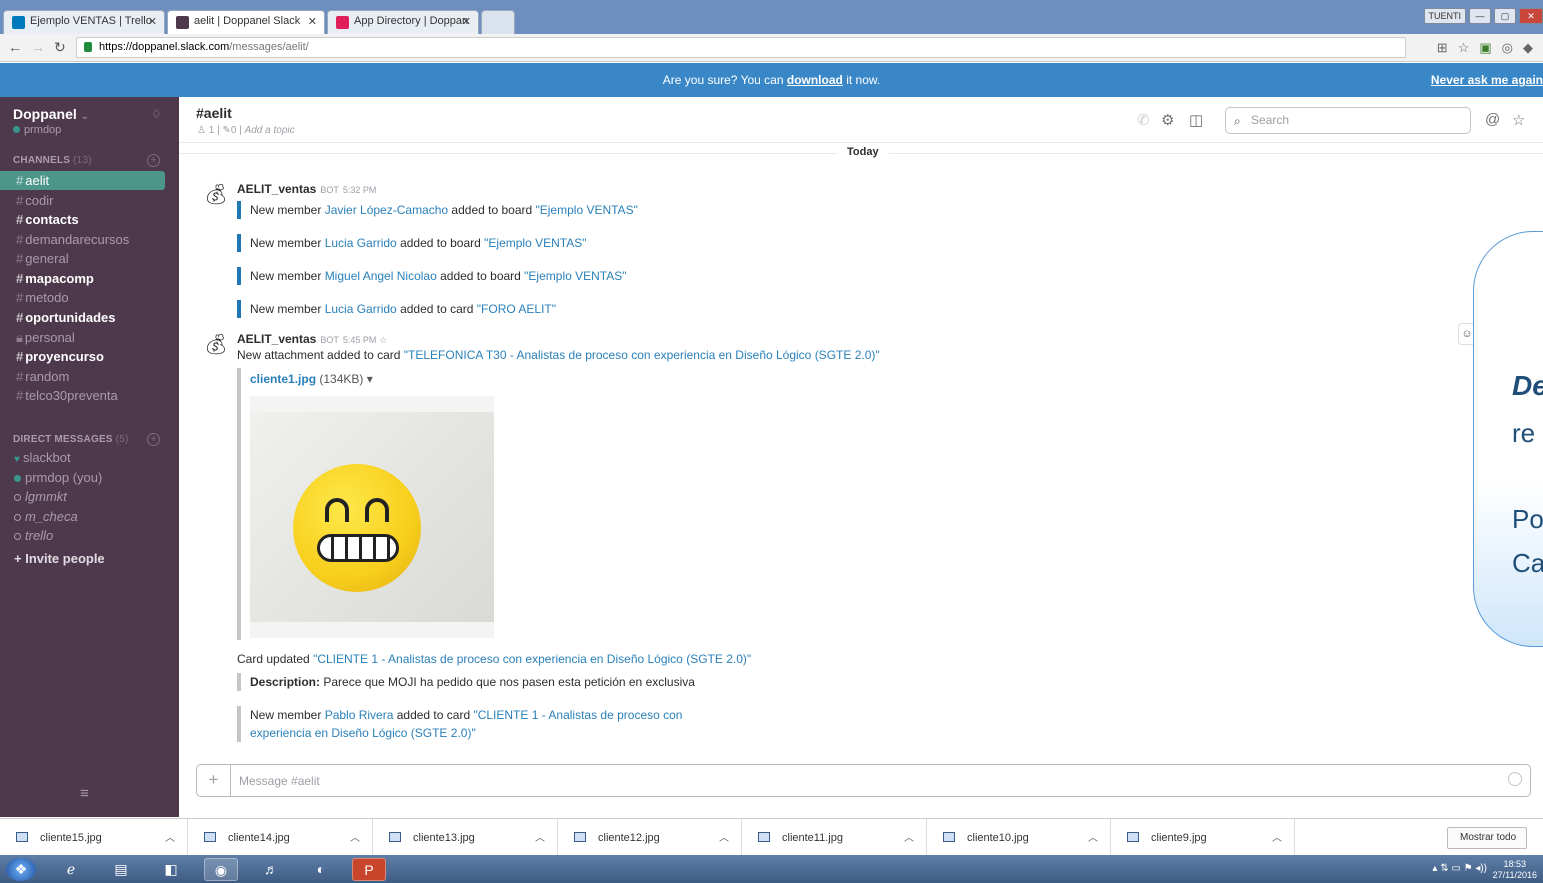 The image size is (1543, 883). Describe the element at coordinates (1143, 120) in the screenshot. I see `call-icon: ✆` at that location.